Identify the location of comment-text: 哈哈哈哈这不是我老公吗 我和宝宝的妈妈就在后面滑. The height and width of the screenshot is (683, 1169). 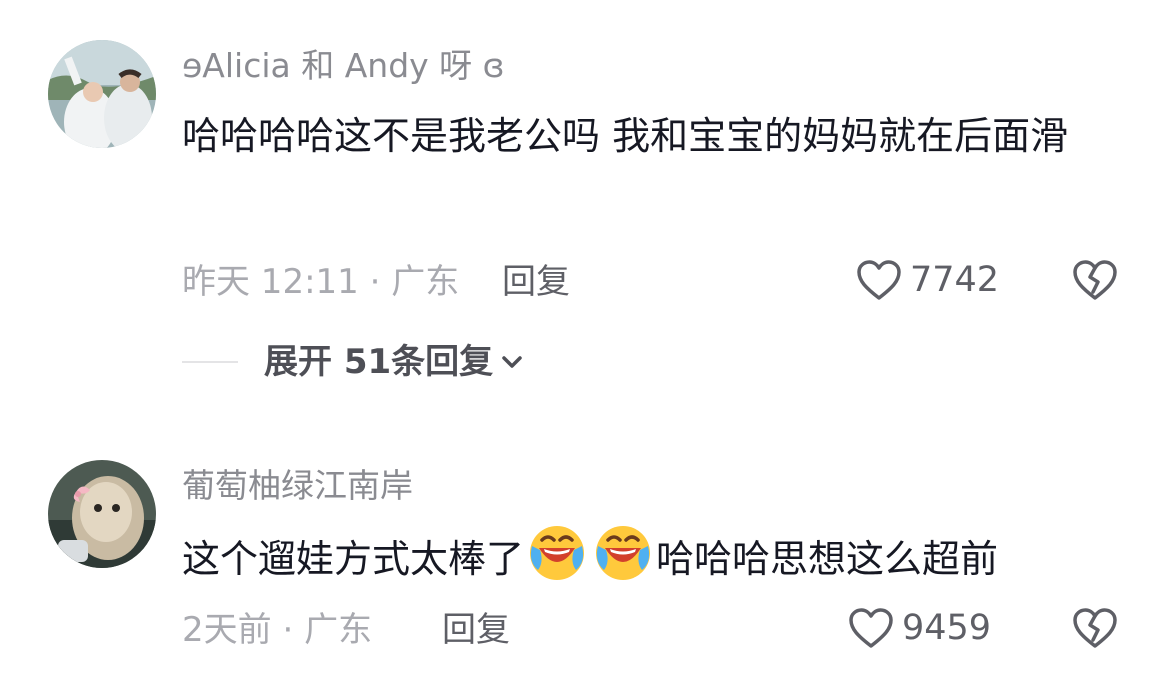
(625, 136).